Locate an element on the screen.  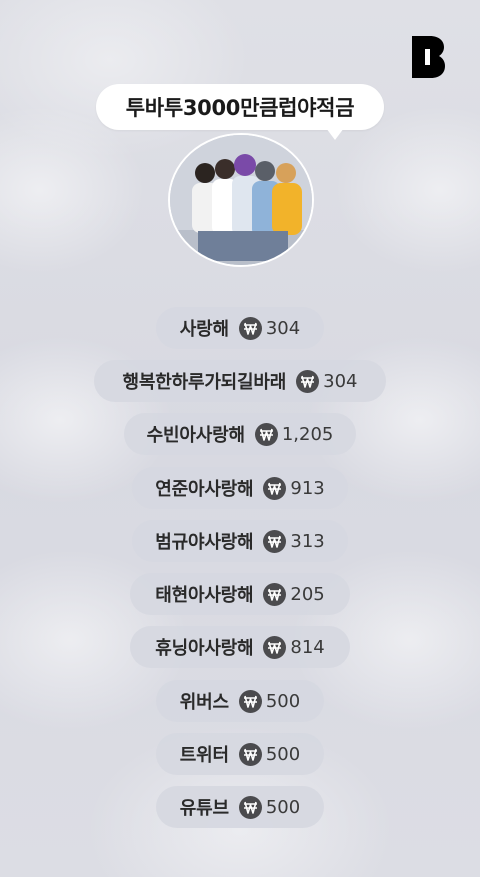
list-item: 트위터 500 is located at coordinates (240, 754).